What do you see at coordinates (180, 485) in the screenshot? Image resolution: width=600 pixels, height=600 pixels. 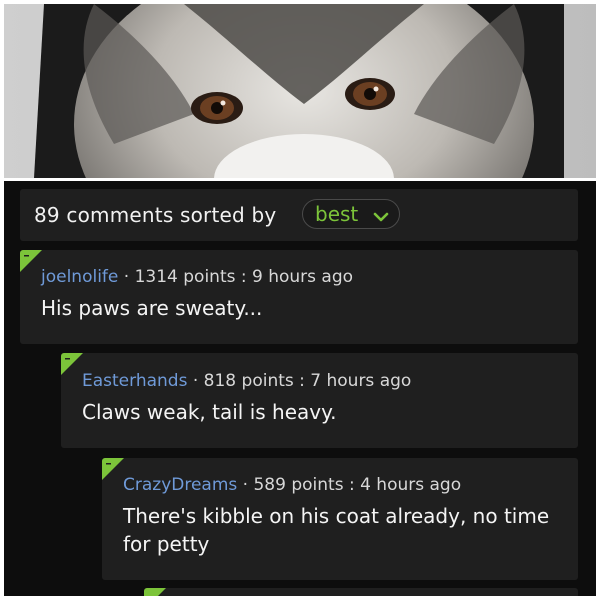 I see `comment-author-link: CrazyDreams` at bounding box center [180, 485].